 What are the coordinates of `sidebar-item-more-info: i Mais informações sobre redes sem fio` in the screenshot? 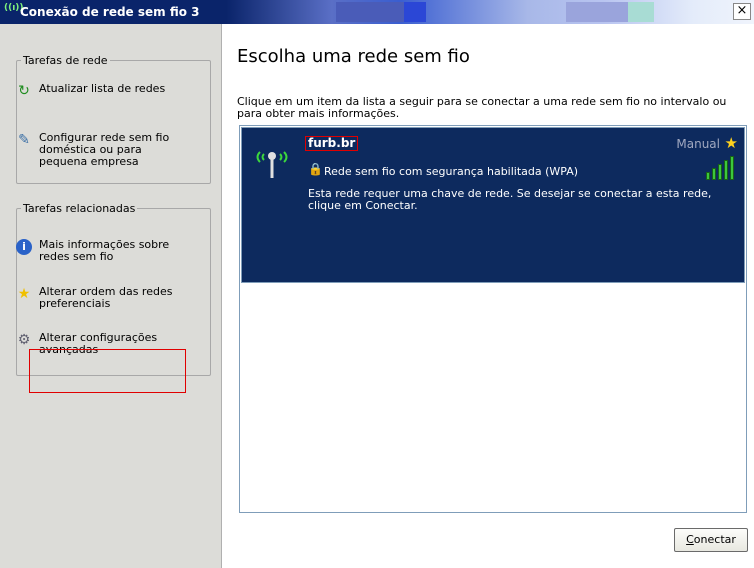 It's located at (97, 251).